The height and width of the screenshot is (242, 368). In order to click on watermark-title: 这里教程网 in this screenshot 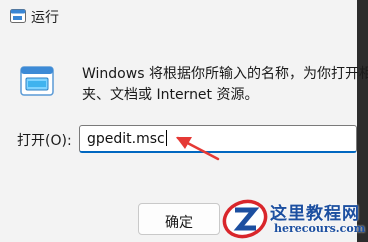, I will do `click(315, 214)`.